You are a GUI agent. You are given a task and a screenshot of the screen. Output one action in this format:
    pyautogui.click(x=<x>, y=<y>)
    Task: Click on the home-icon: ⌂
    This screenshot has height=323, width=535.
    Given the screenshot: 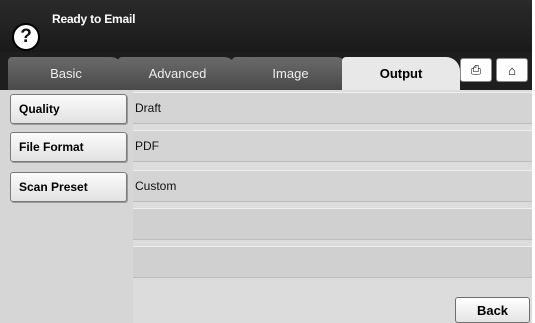 What is the action you would take?
    pyautogui.click(x=512, y=70)
    